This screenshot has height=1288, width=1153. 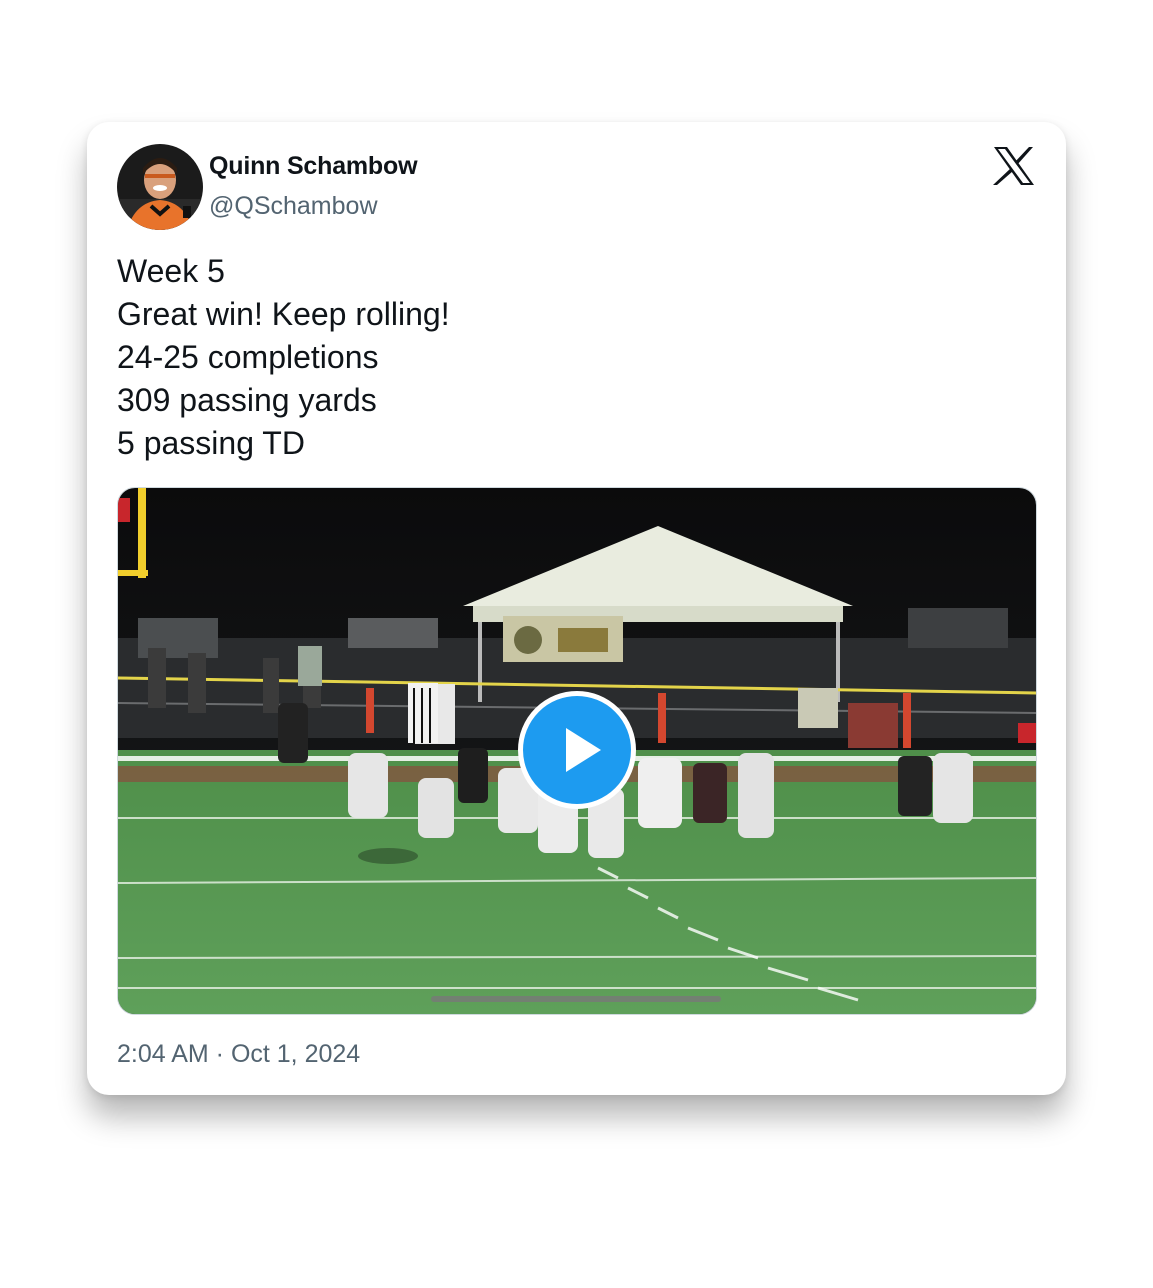 I want to click on tweet-line: Great win! Keep rolling!, so click(x=283, y=314).